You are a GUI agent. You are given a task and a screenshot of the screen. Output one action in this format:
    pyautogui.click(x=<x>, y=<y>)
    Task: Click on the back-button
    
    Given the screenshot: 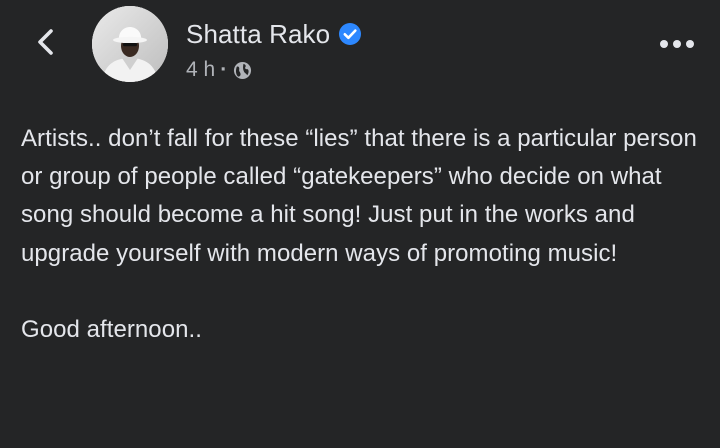 What is the action you would take?
    pyautogui.click(x=46, y=44)
    